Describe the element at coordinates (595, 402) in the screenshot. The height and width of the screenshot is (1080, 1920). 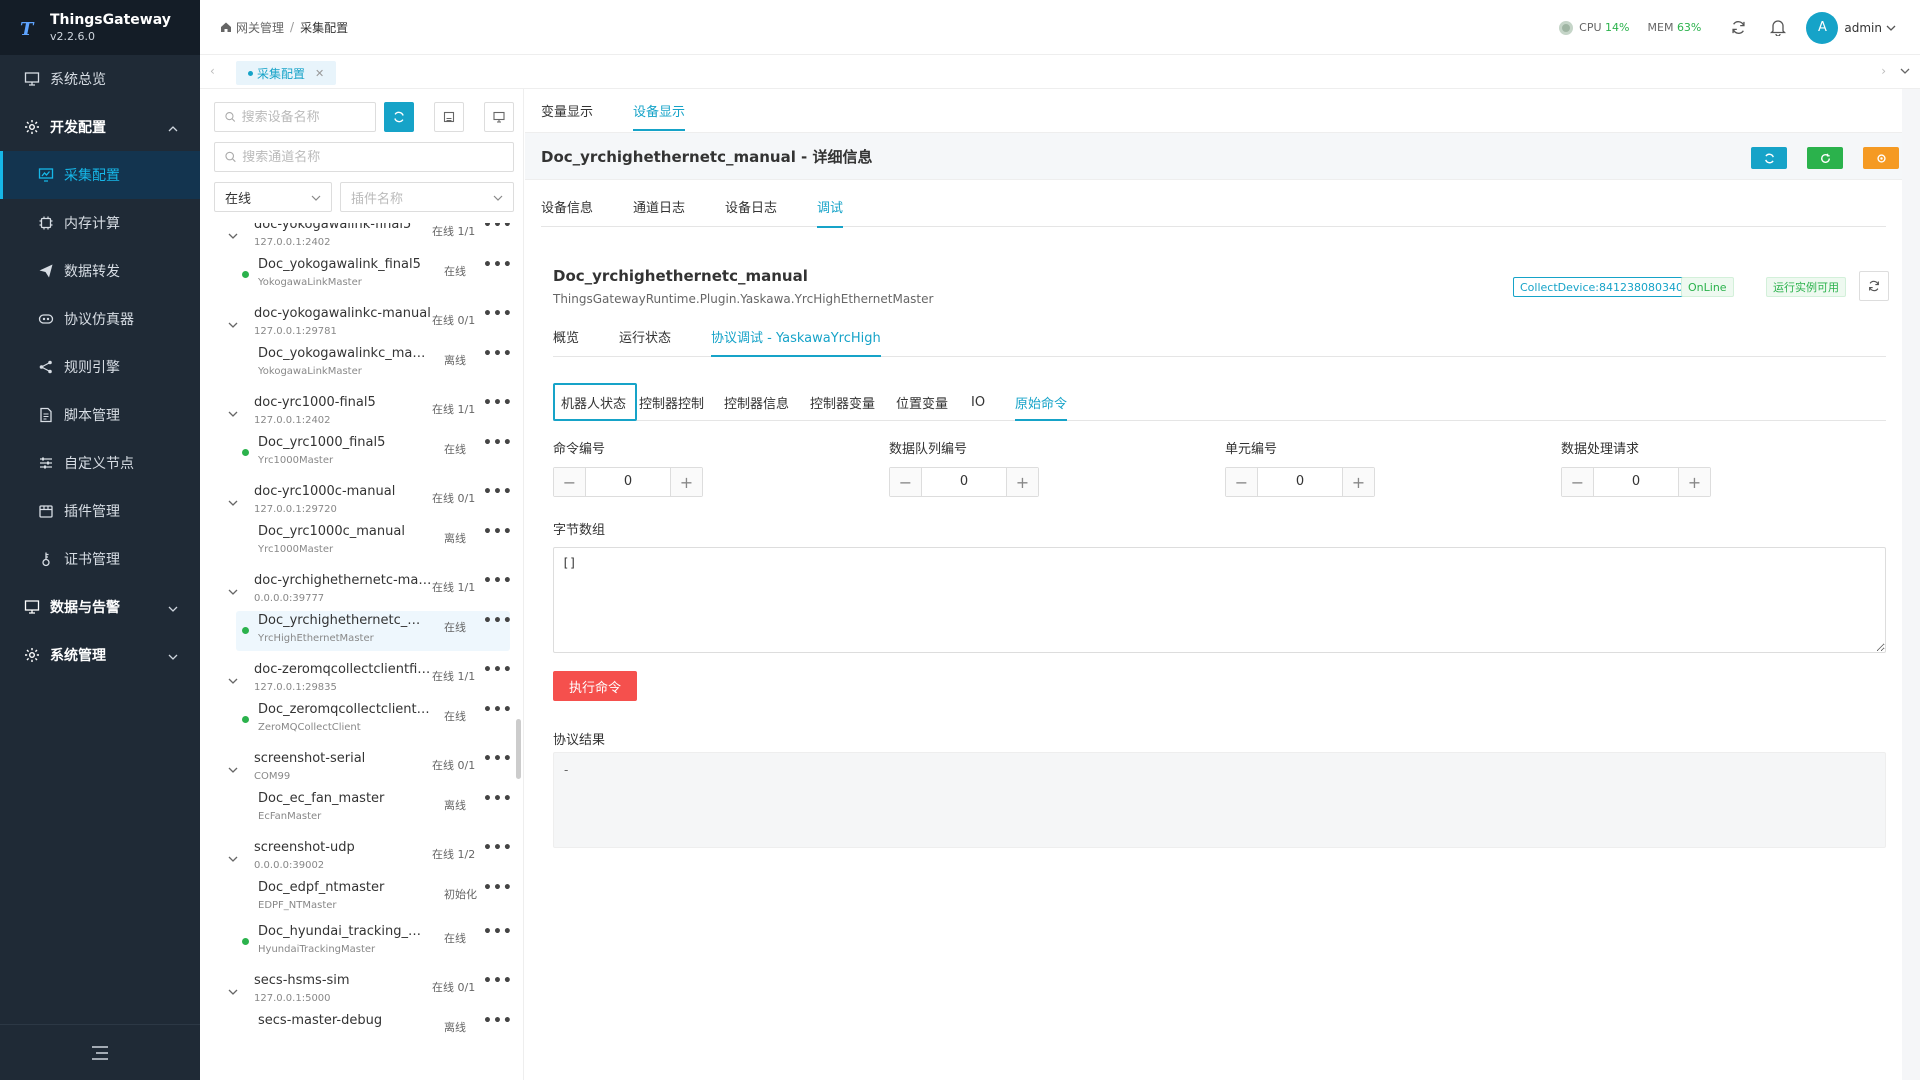
I see `command-tab: 机器人状态` at that location.